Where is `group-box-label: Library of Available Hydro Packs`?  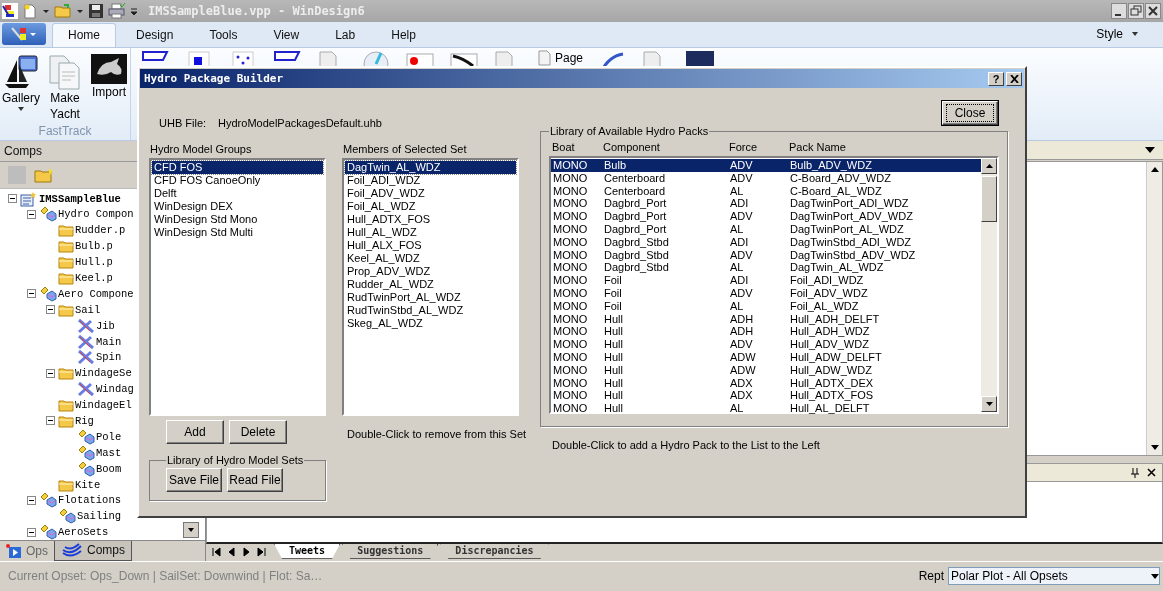 group-box-label: Library of Available Hydro Packs is located at coordinates (629, 131).